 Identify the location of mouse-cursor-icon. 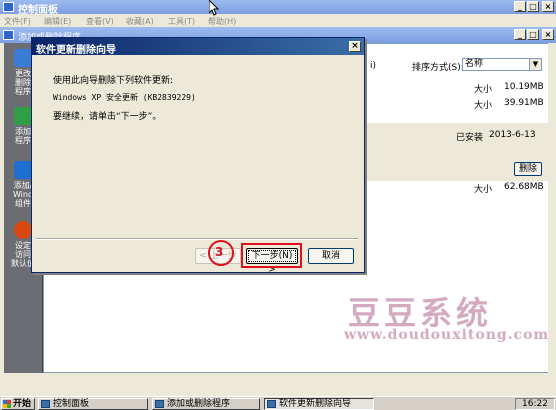
(214, 8).